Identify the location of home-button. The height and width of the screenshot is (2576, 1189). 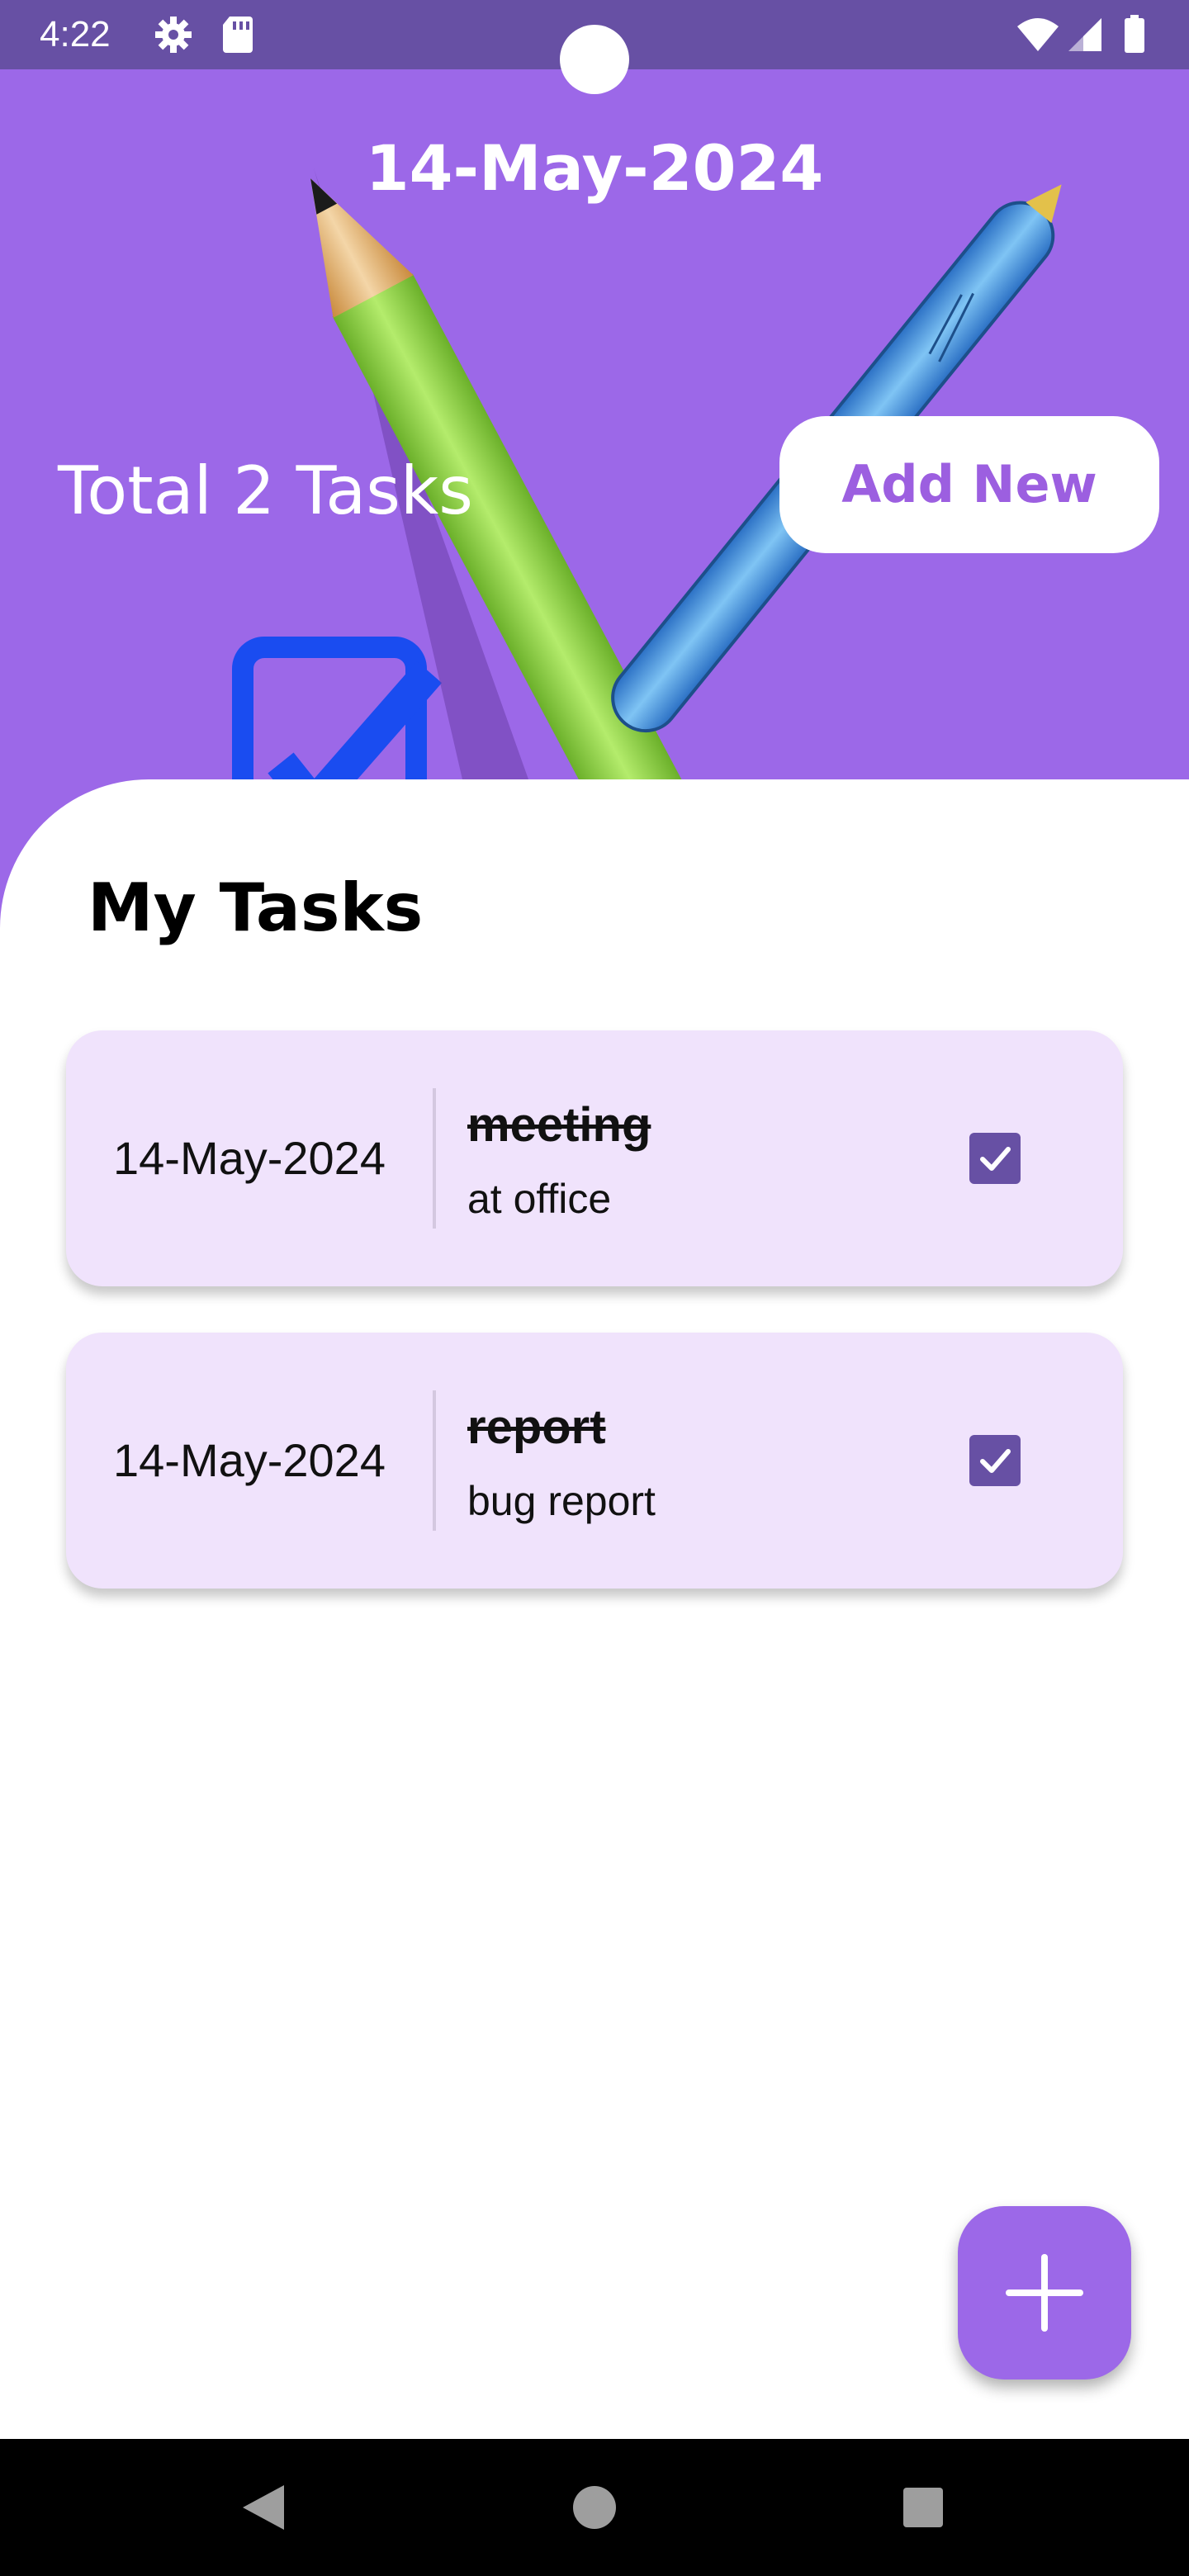
(594, 2507).